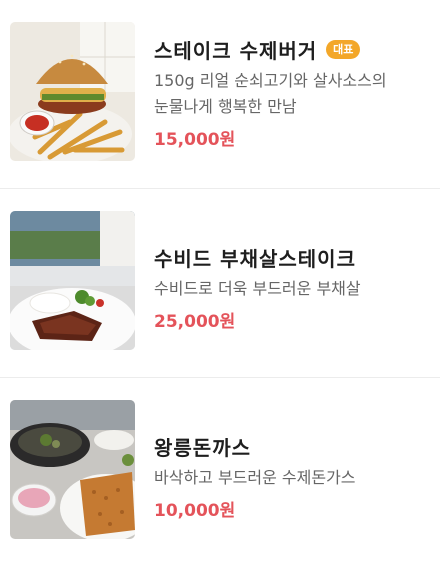 This screenshot has height=572, width=440. Describe the element at coordinates (195, 322) in the screenshot. I see `menu-price: 25,000원` at that location.